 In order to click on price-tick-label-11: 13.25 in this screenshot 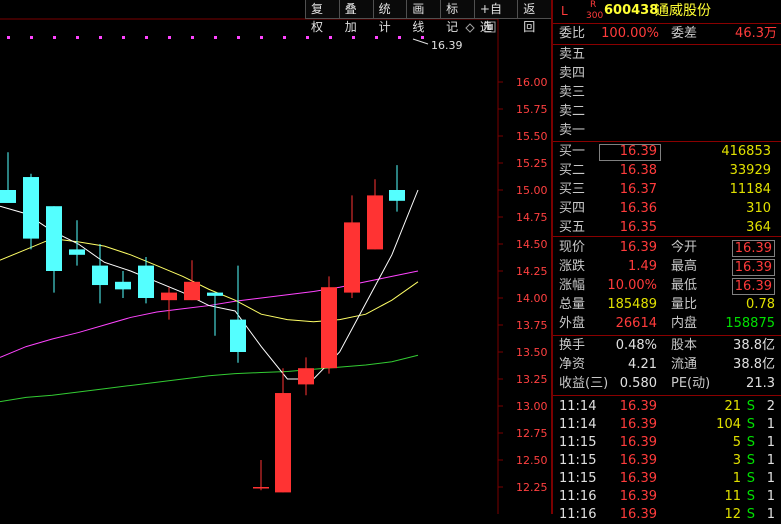, I will do `click(532, 379)`.